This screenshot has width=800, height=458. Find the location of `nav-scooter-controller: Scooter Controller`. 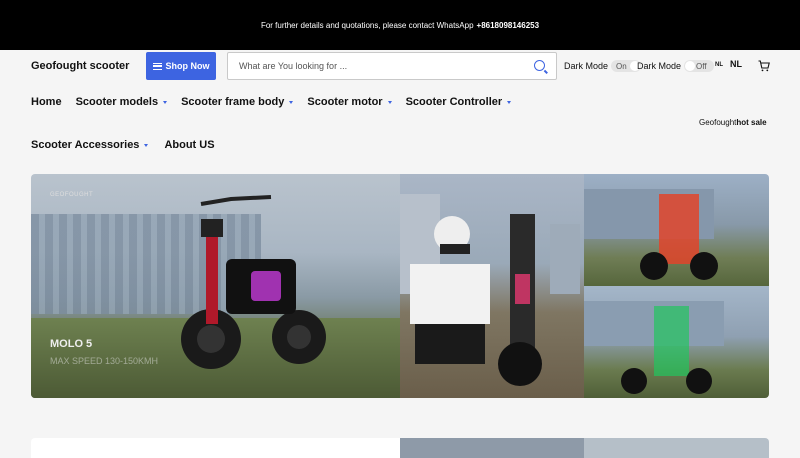

nav-scooter-controller: Scooter Controller is located at coordinates (459, 102).